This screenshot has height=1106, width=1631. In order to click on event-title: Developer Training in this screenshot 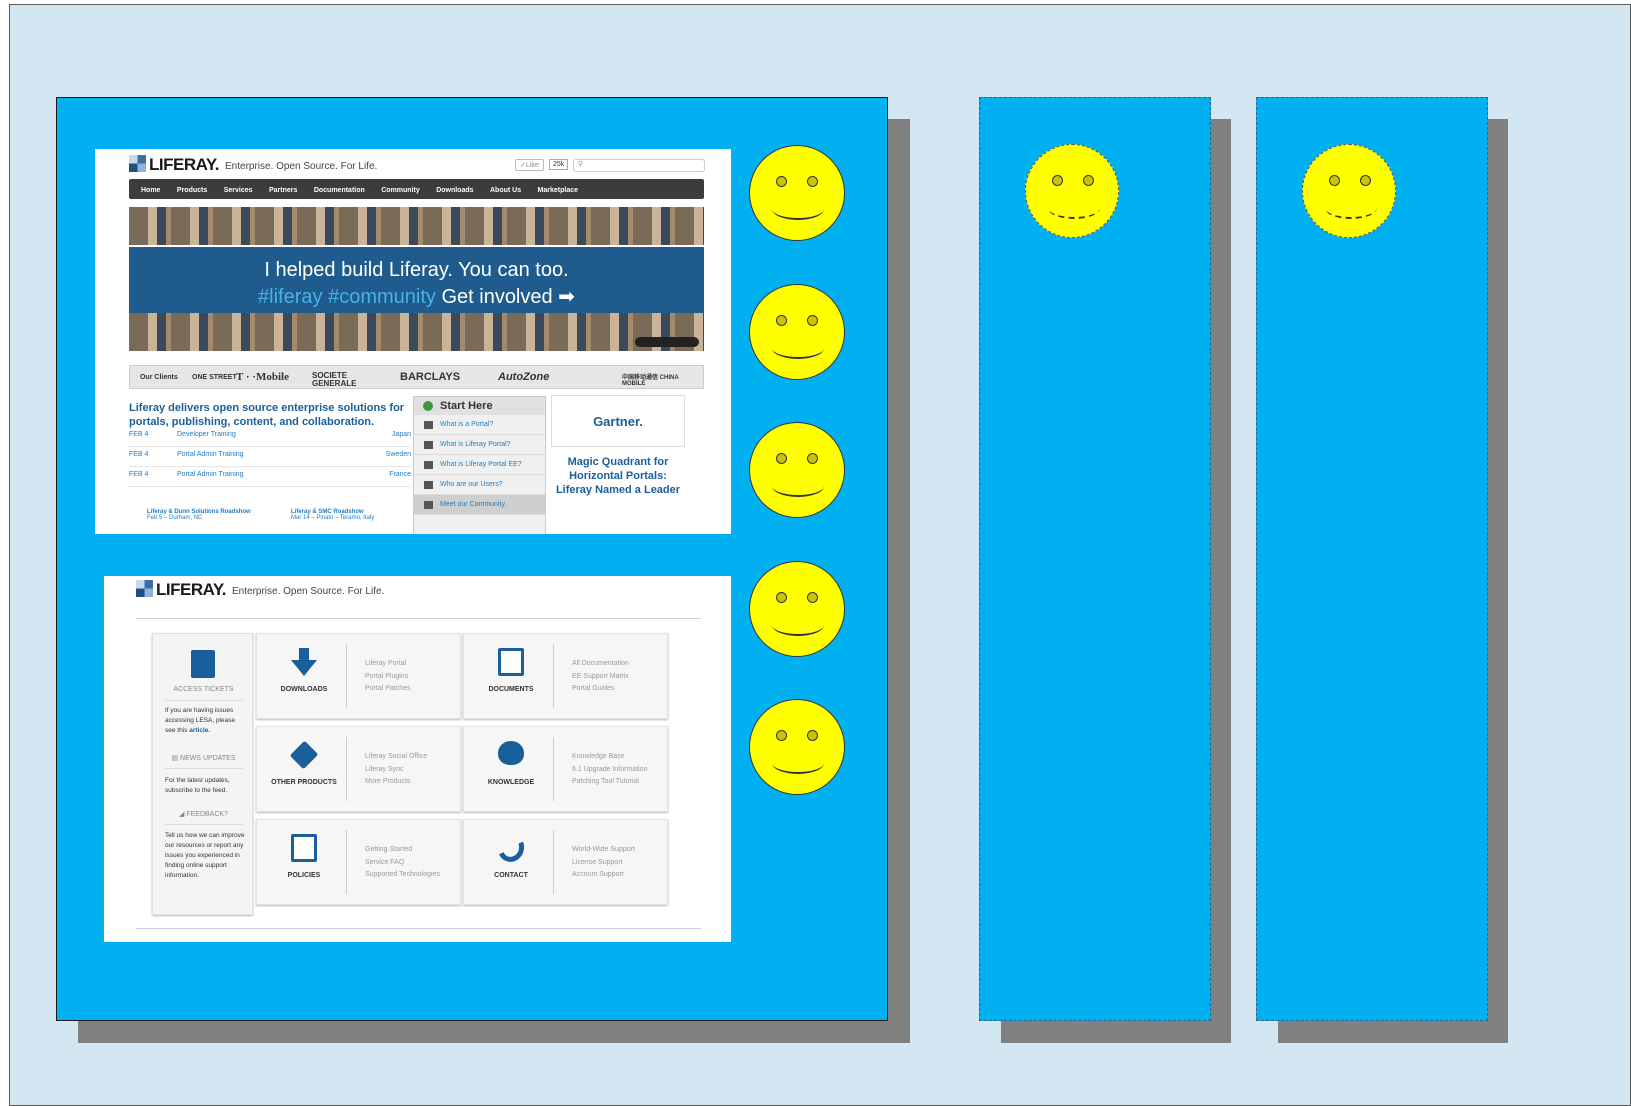, I will do `click(206, 434)`.